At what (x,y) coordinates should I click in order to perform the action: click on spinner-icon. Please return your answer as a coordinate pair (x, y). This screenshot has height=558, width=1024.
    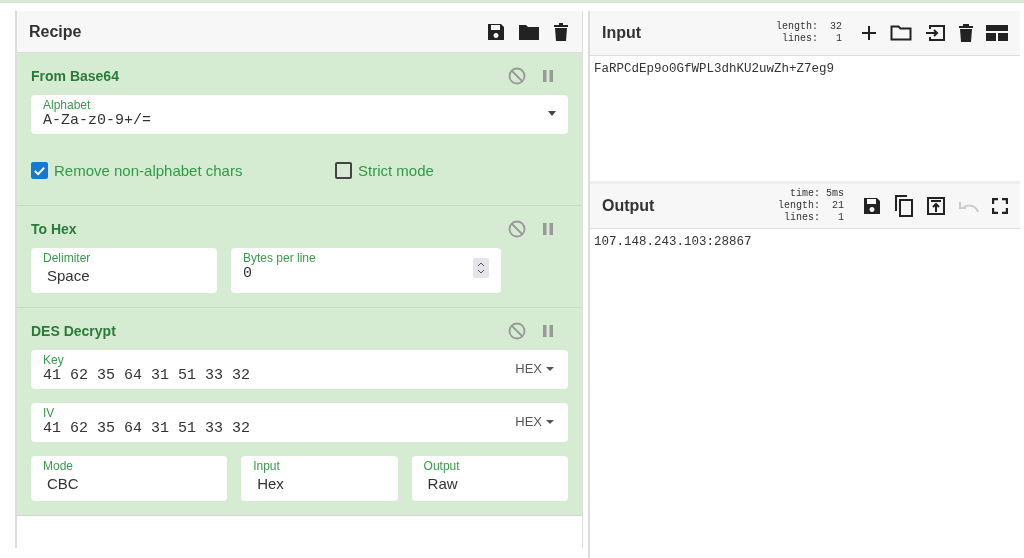
    Looking at the image, I should click on (481, 268).